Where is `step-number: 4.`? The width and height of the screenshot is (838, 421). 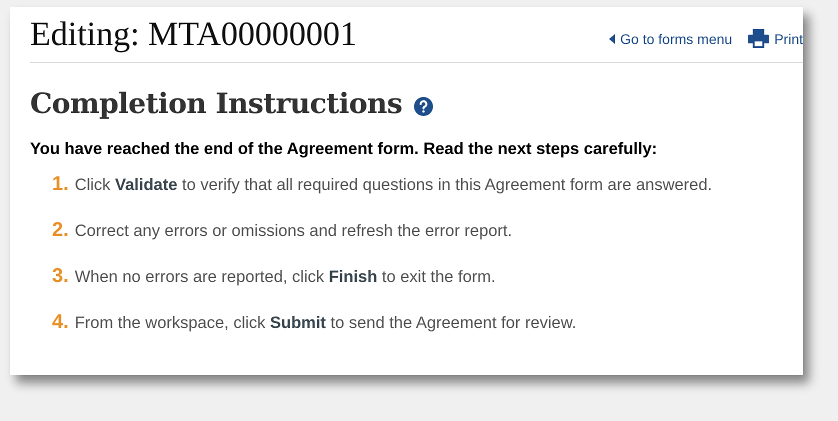
step-number: 4. is located at coordinates (60, 322).